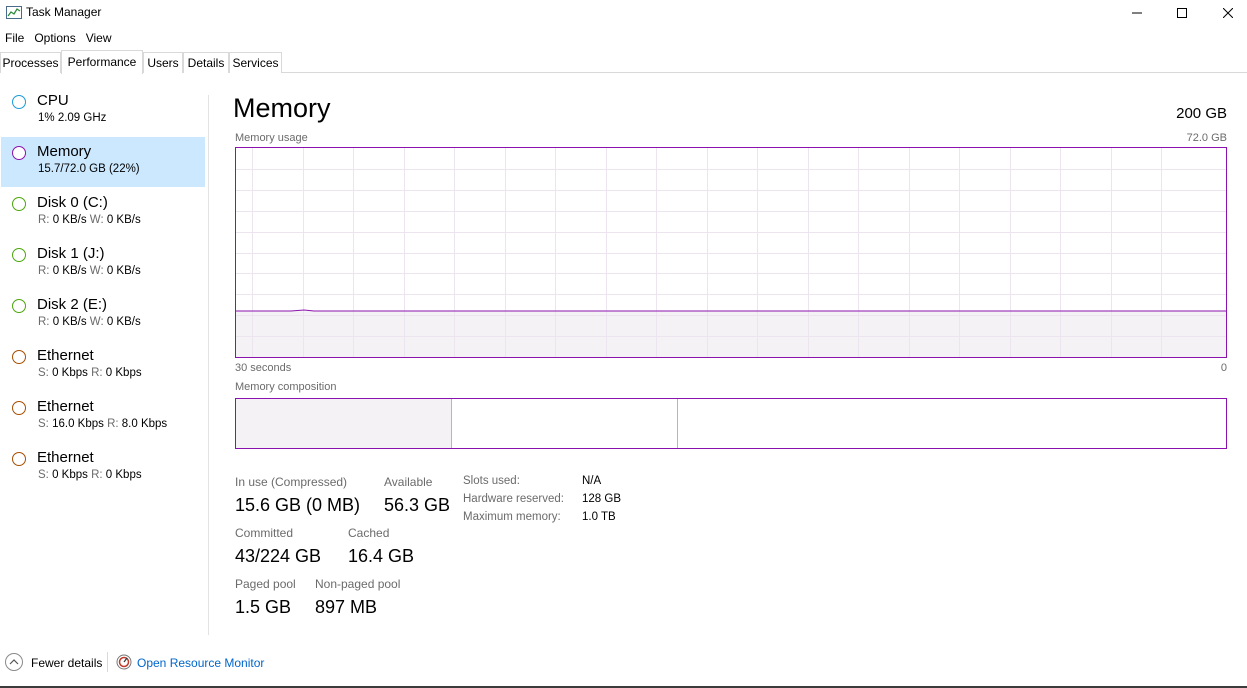 This screenshot has height=688, width=1247. I want to click on maximize-button, so click(1182, 13).